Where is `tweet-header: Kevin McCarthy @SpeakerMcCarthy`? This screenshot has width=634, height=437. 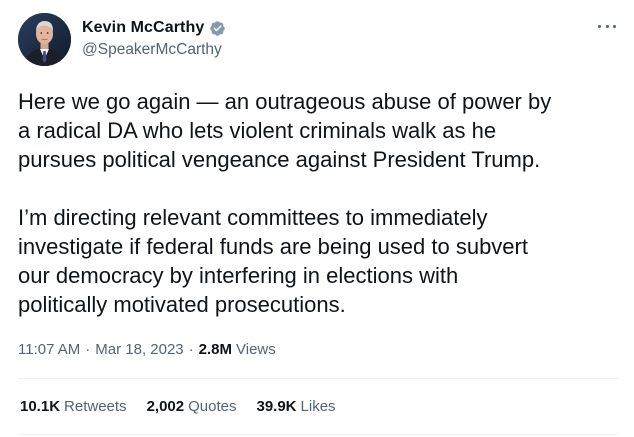 tweet-header: Kevin McCarthy @SpeakerMcCarthy is located at coordinates (318, 40).